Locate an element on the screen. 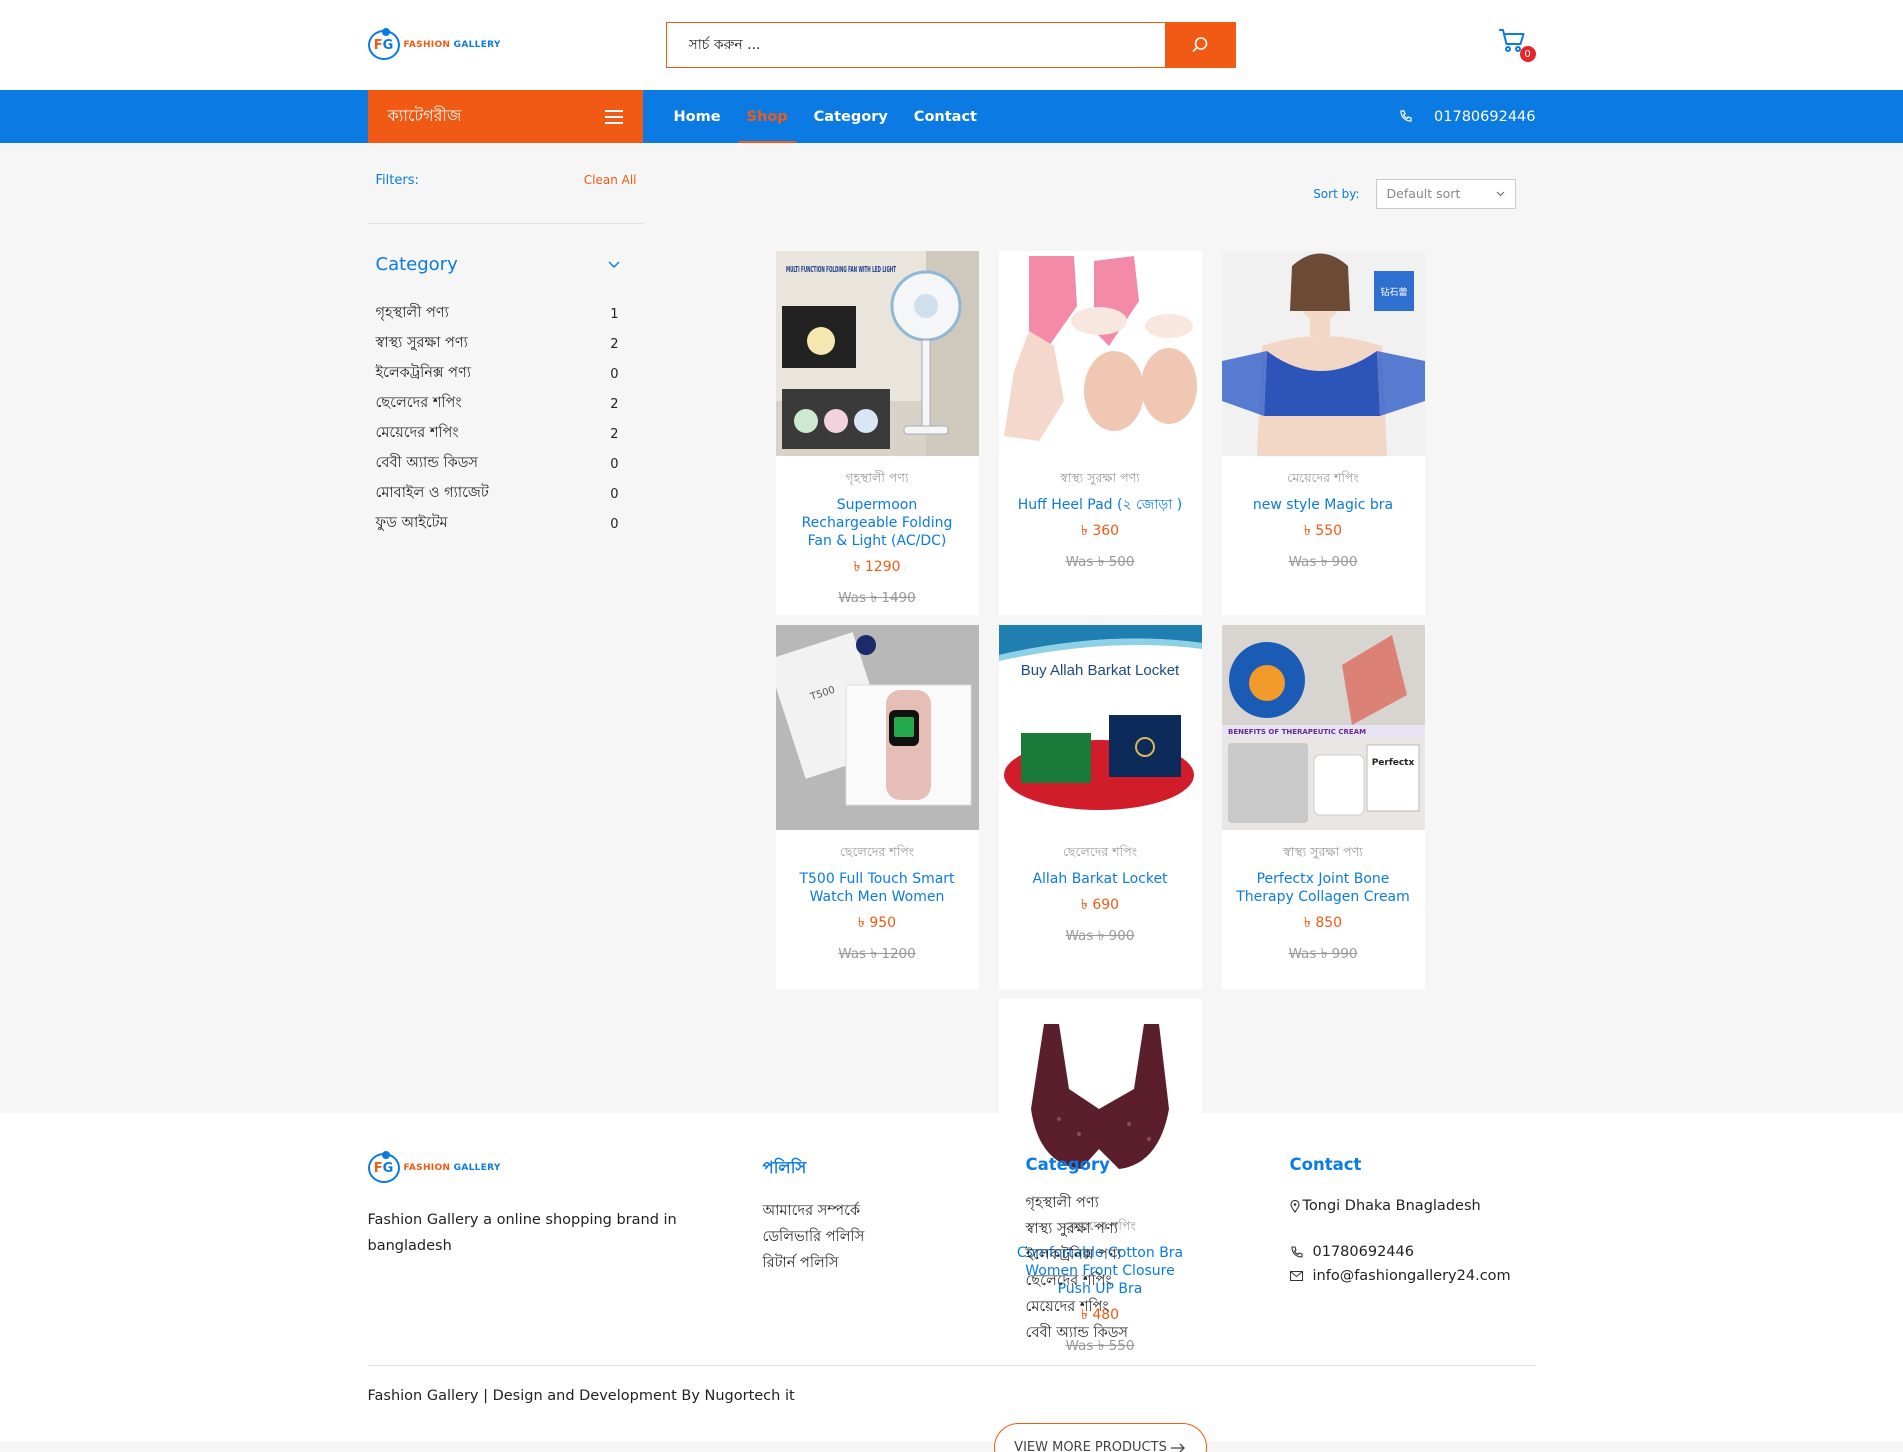 The width and height of the screenshot is (1903, 1452). product-price: ৳ 1290 is located at coordinates (877, 567).